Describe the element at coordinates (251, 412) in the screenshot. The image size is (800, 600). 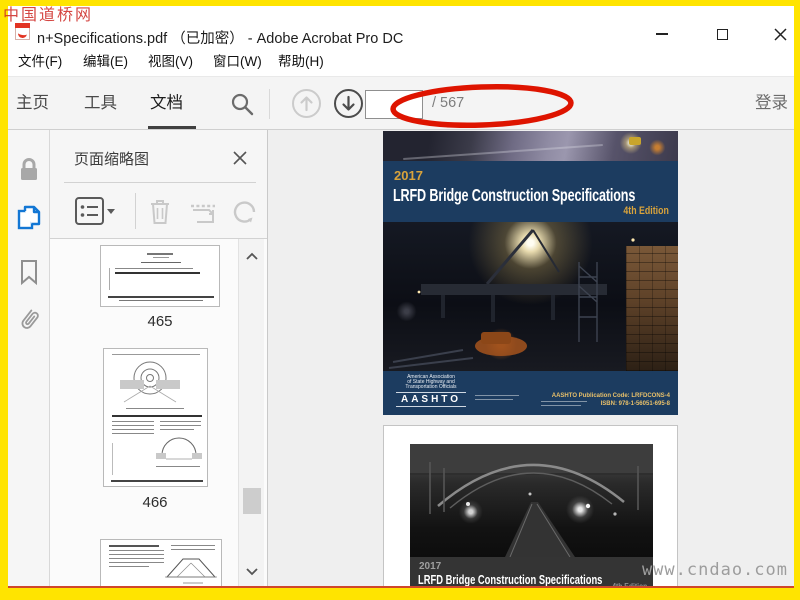
I see `thumbnail-scrollbar` at that location.